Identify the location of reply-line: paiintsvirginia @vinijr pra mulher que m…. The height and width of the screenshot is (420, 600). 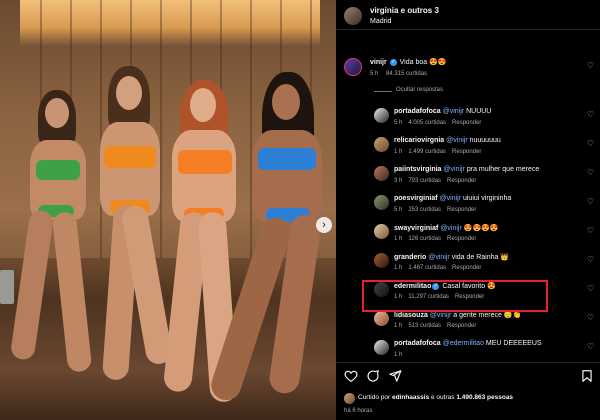
(466, 169).